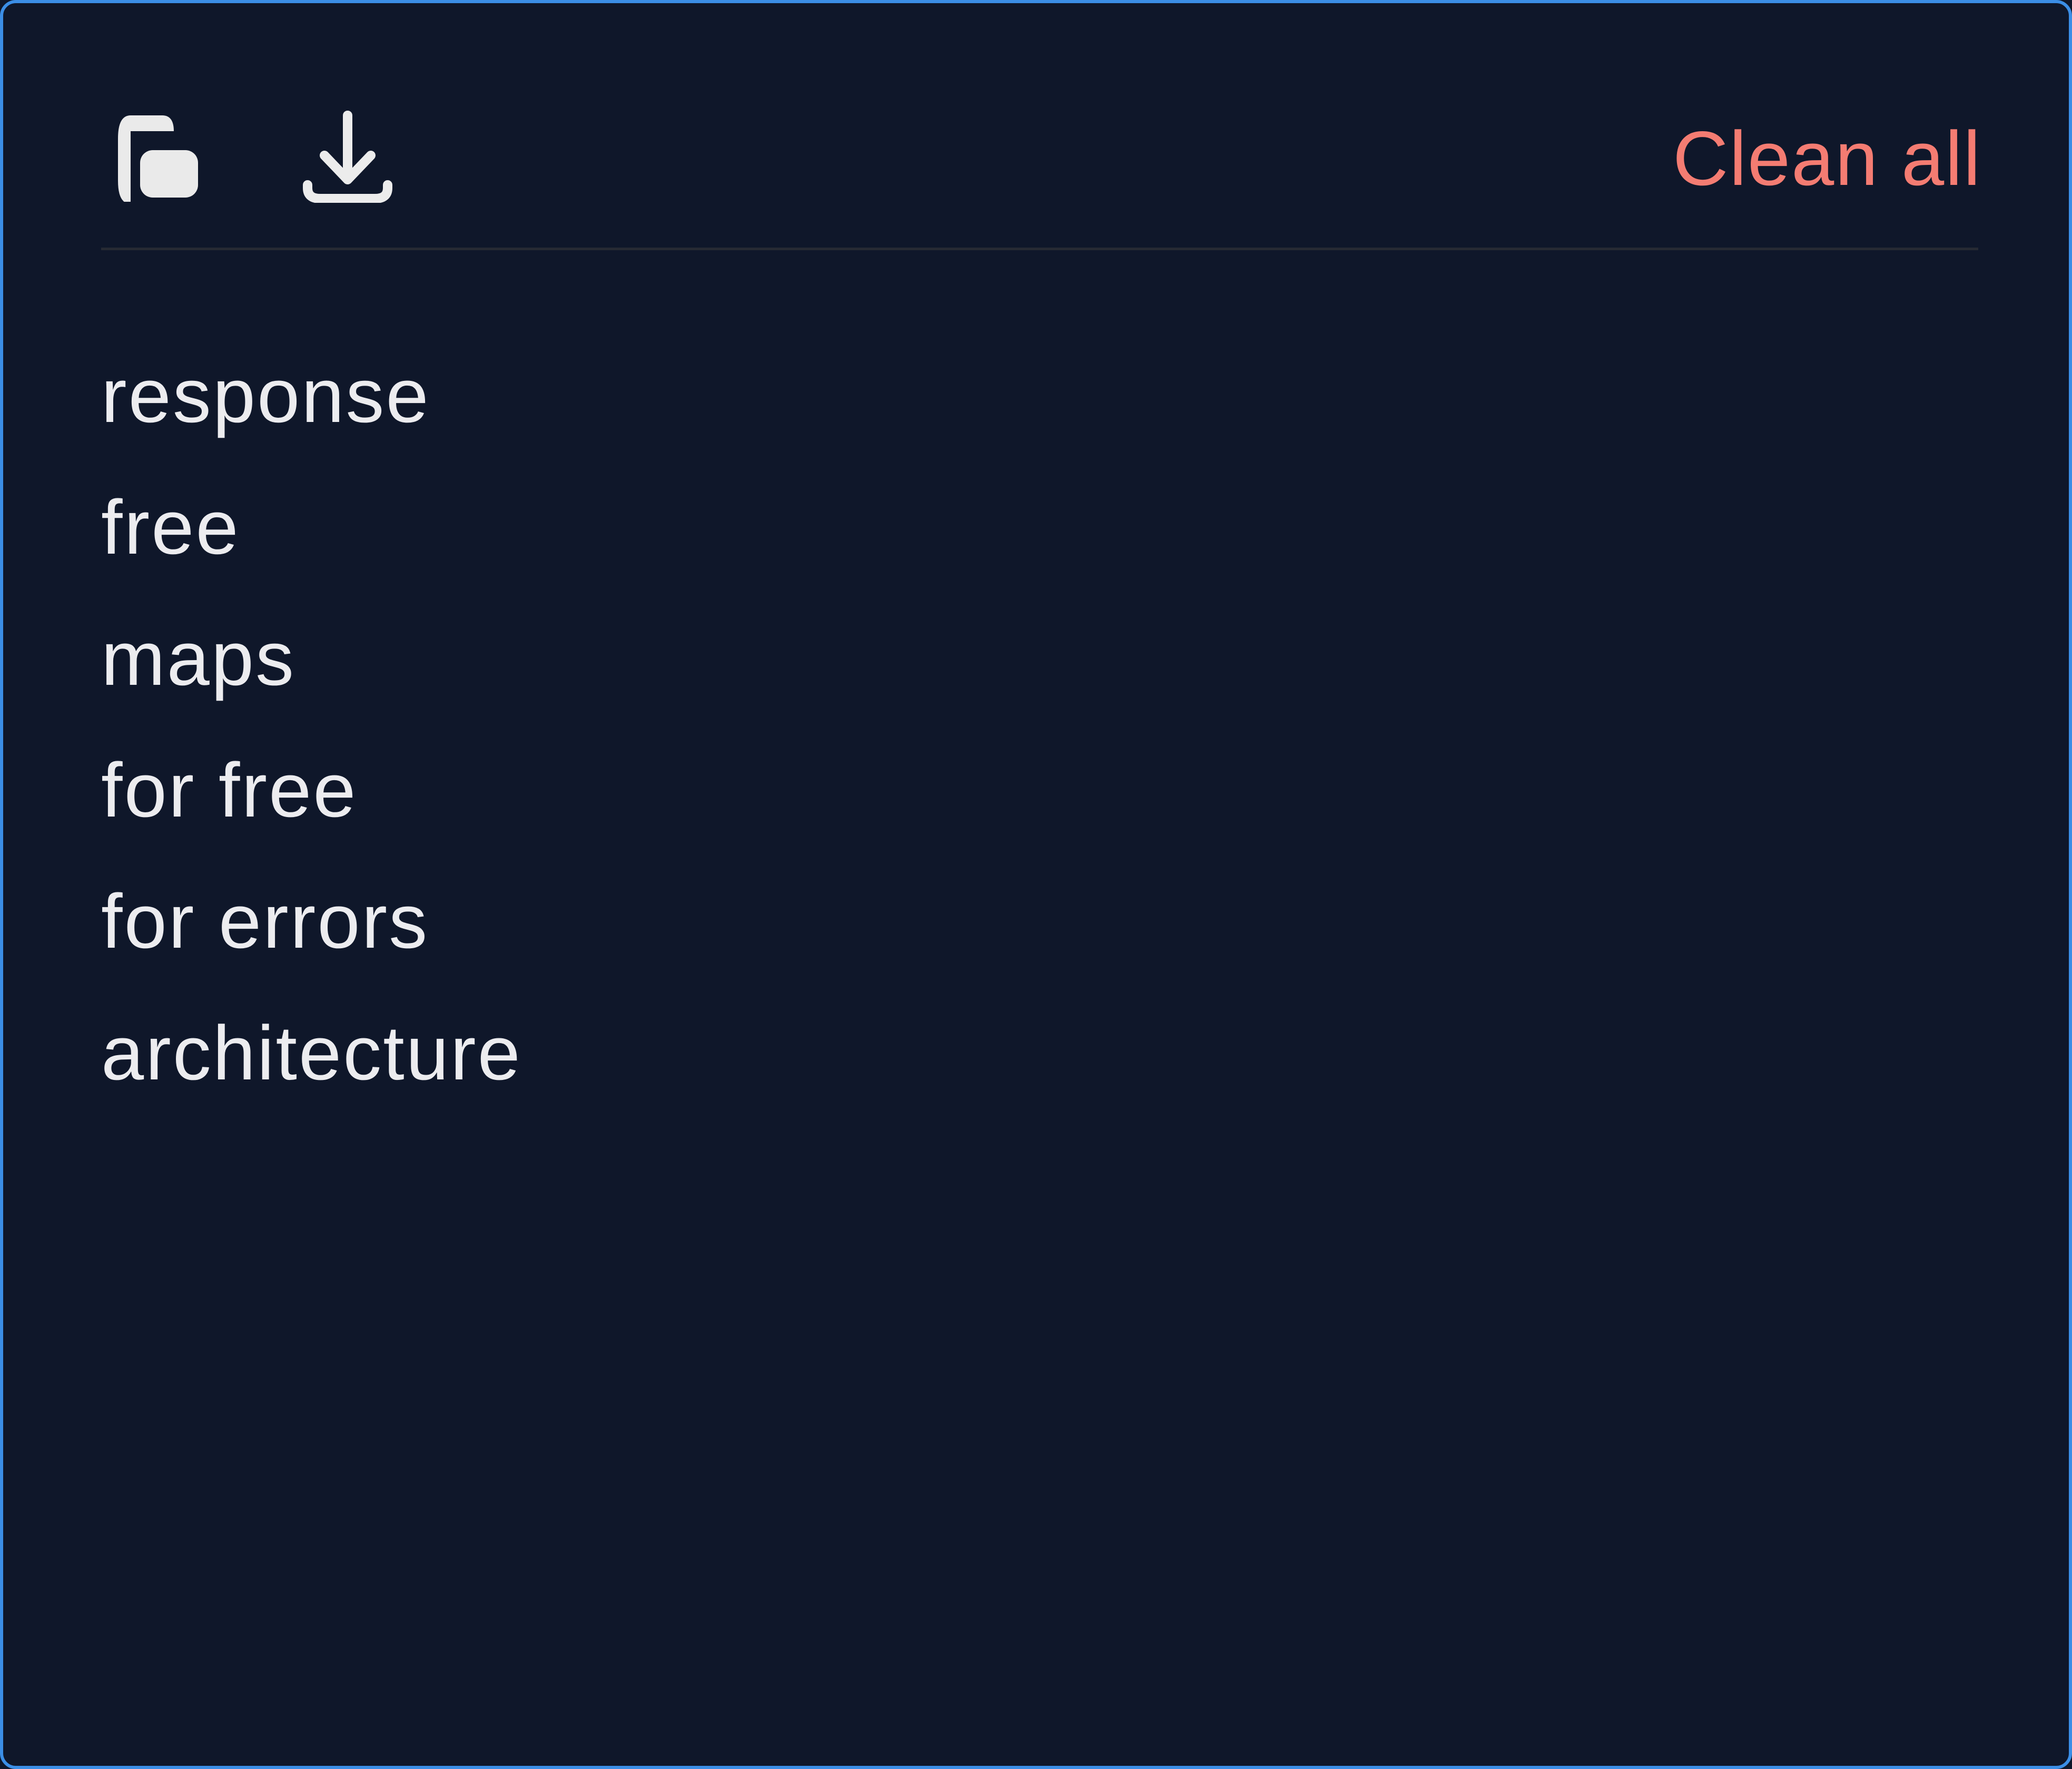 The image size is (2072, 1769). I want to click on list-item: maps, so click(311, 674).